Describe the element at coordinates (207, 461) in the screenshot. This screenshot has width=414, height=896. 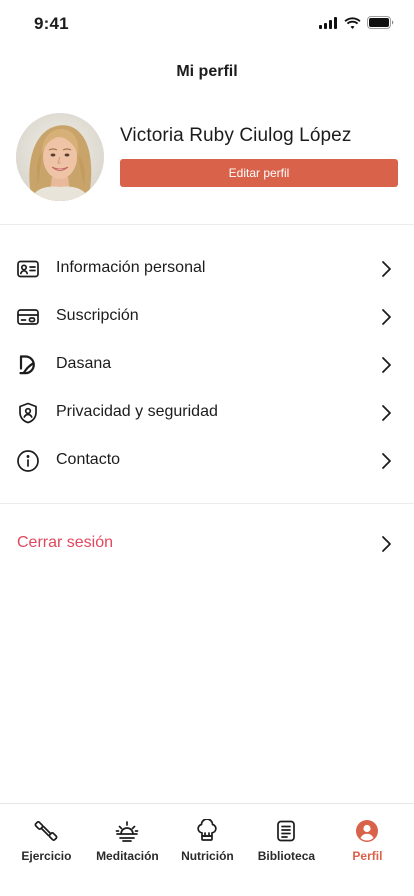
I see `menu-item-contact: Contacto` at that location.